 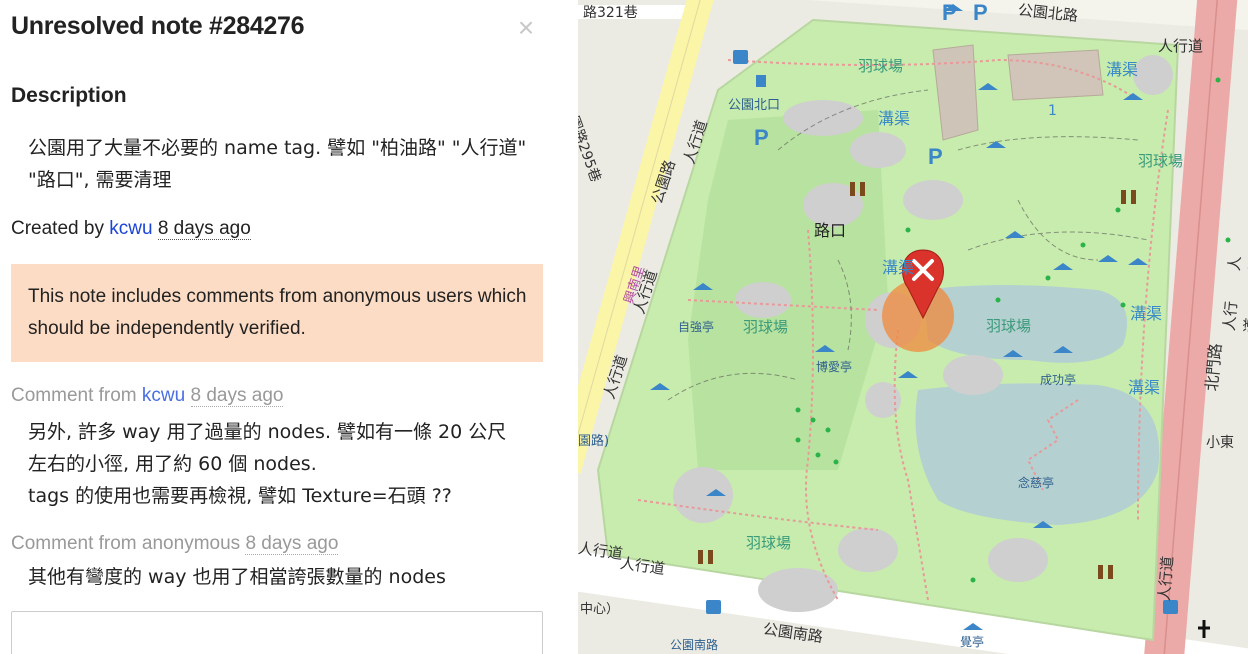 What do you see at coordinates (1036, 483) in the screenshot?
I see `map-label: 念慈亭` at bounding box center [1036, 483].